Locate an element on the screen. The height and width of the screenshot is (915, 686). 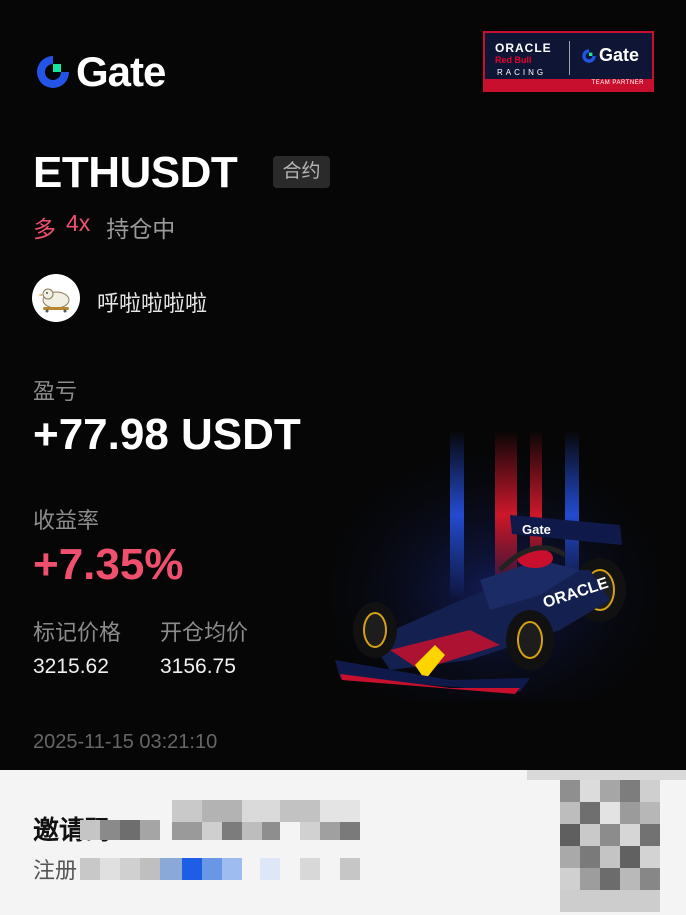
trading-pair: ETHUSDT is located at coordinates (135, 172).